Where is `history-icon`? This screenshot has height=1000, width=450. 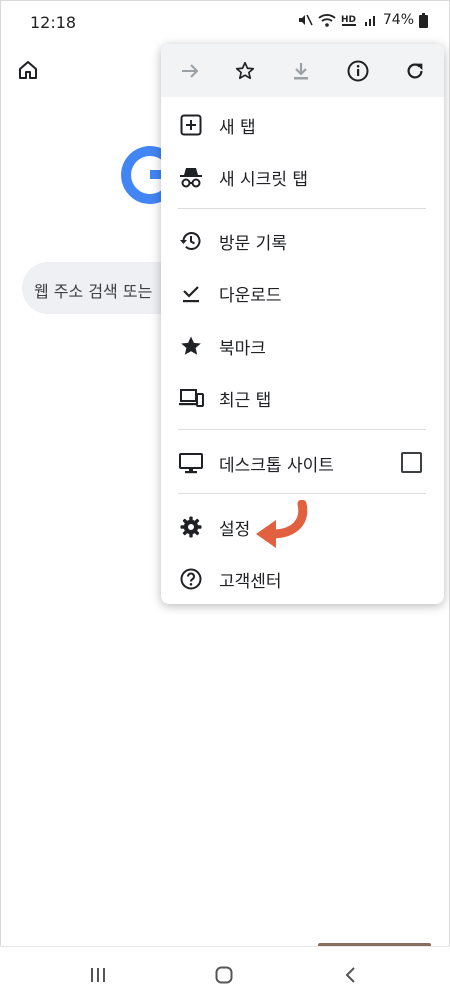
history-icon is located at coordinates (190, 241).